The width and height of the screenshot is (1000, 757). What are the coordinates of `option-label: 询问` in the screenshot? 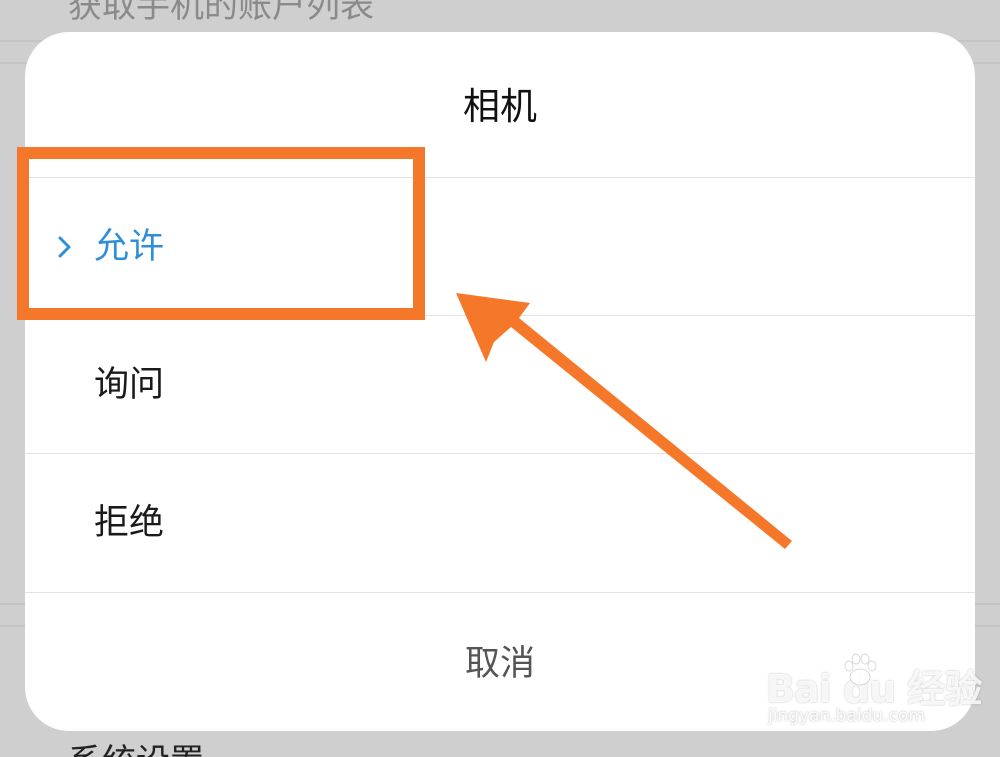 It's located at (129, 385).